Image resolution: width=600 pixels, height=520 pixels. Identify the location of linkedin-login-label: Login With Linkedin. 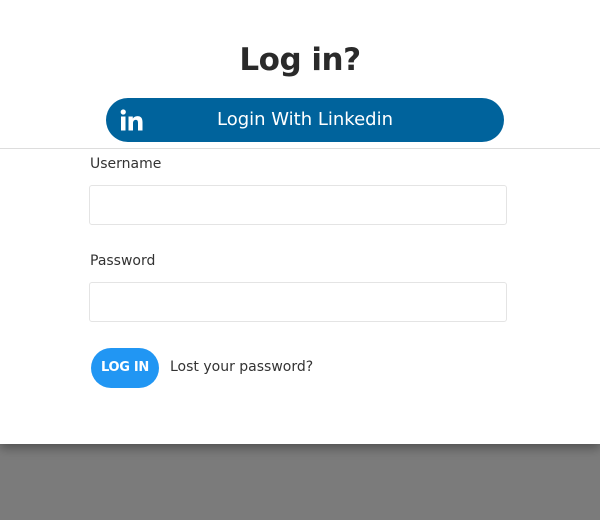
(304, 119).